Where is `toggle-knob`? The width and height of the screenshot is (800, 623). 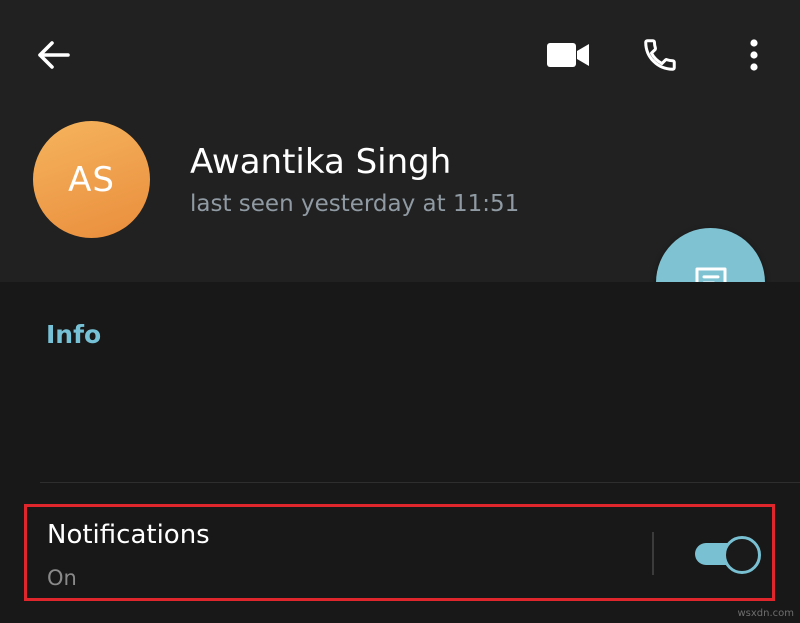
toggle-knob is located at coordinates (742, 555).